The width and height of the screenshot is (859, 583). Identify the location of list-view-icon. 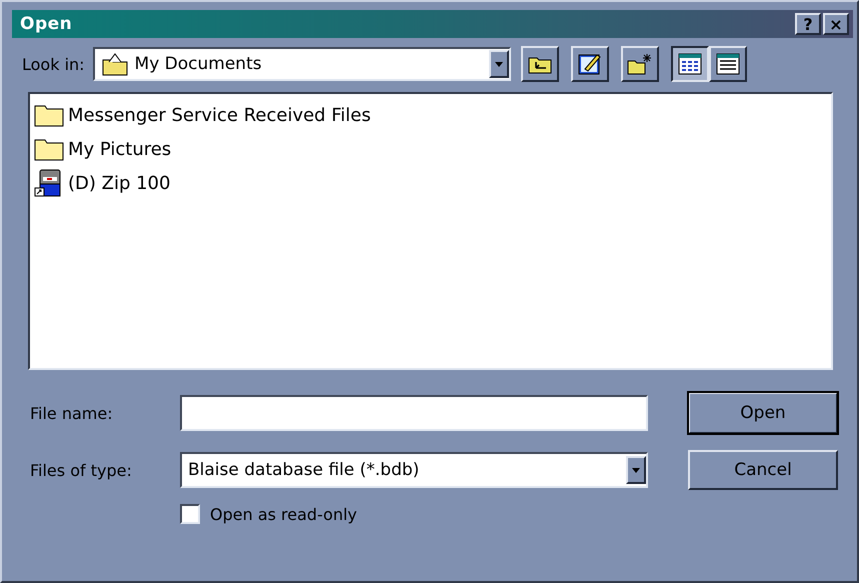
(690, 64).